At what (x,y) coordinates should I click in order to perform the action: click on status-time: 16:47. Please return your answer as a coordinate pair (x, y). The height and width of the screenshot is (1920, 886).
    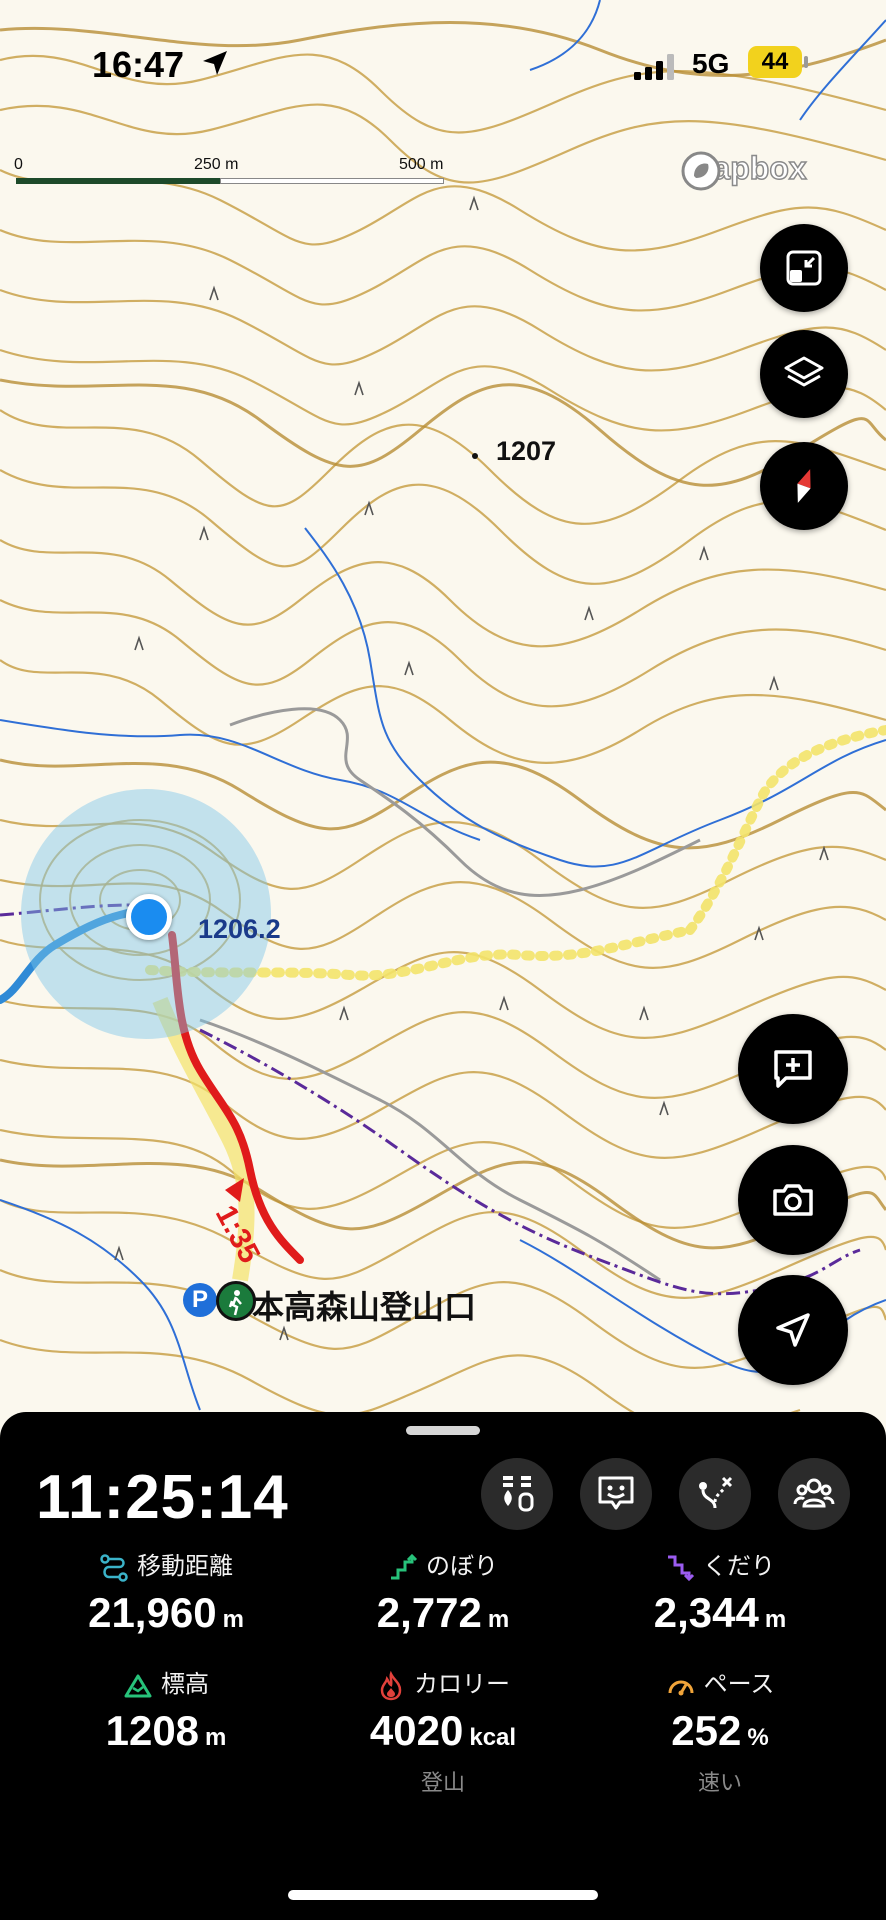
    Looking at the image, I should click on (138, 64).